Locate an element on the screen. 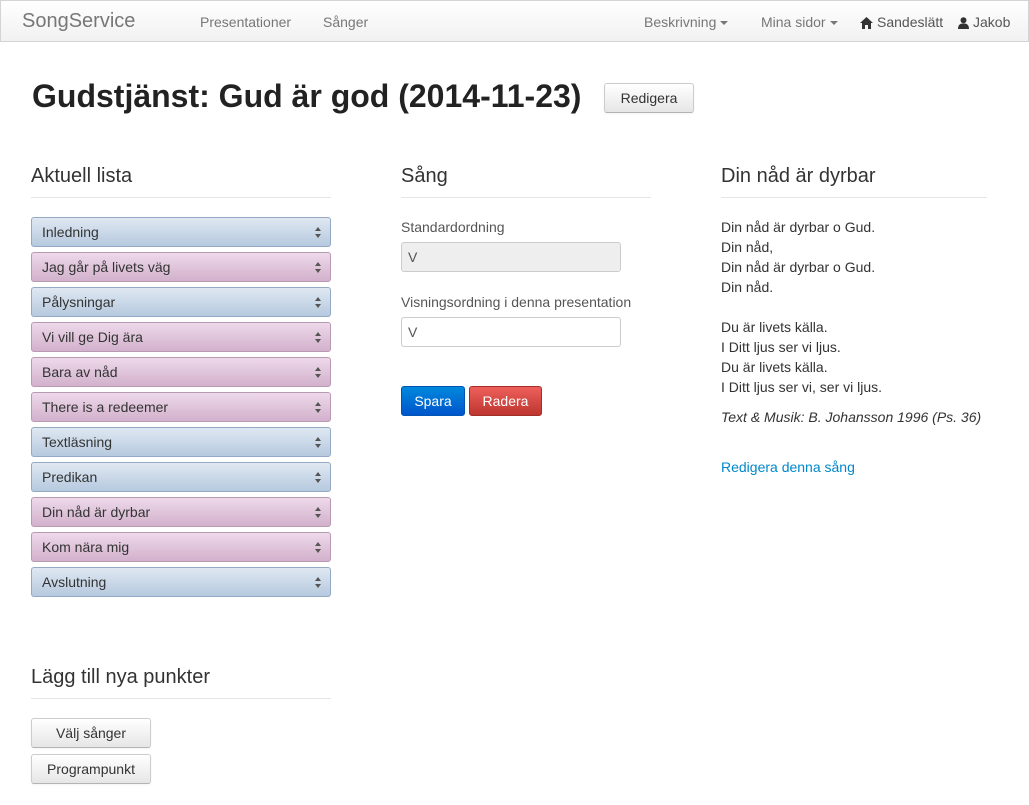  list-item-label: Predikan is located at coordinates (70, 477).